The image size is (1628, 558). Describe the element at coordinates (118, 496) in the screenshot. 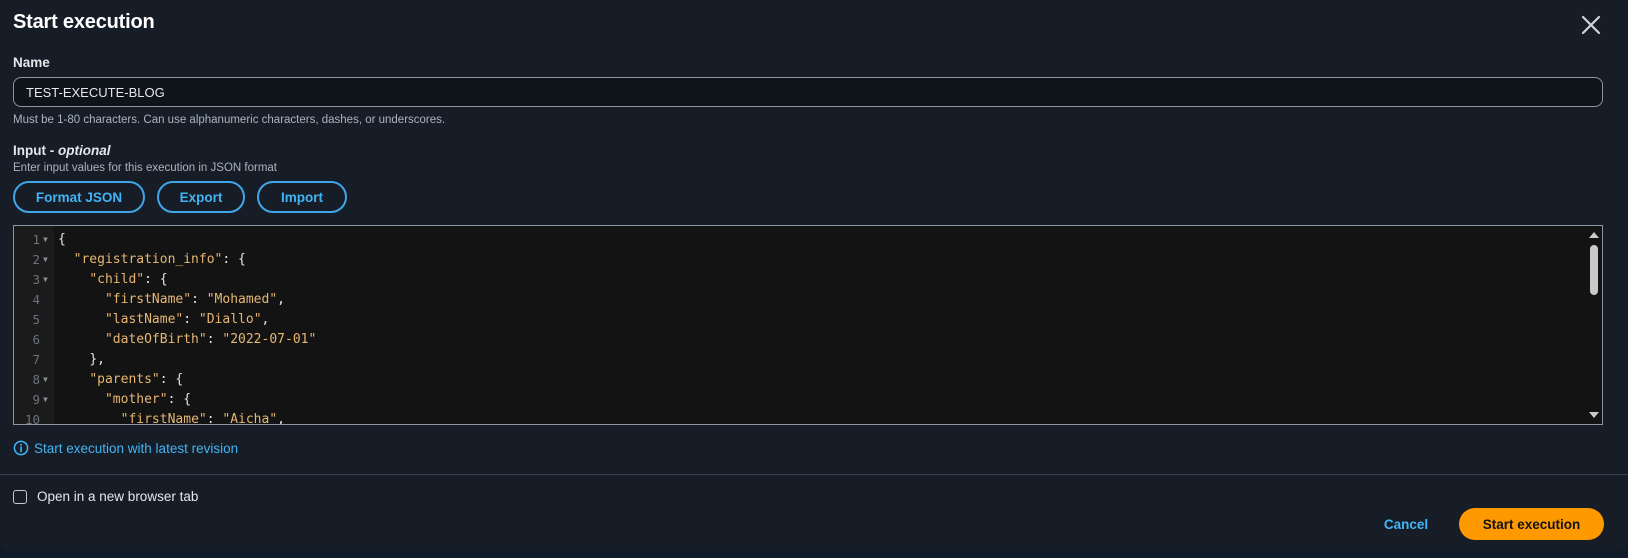

I see `open-new-tab-label: Open in a new browser tab` at that location.